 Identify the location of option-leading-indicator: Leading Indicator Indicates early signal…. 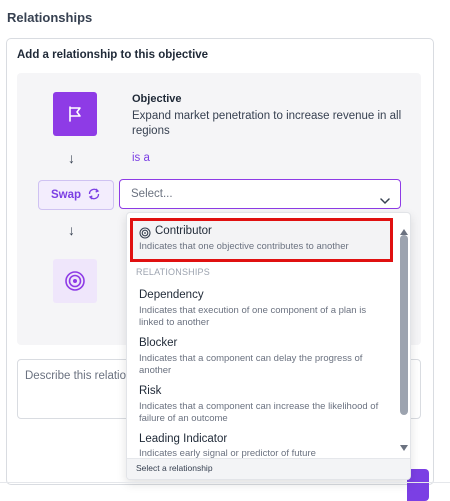
(262, 447).